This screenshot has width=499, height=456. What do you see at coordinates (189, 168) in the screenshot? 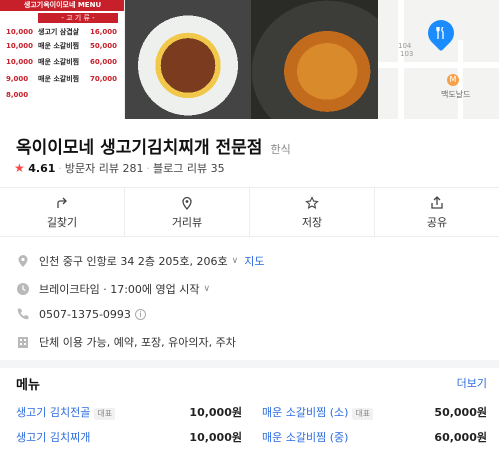
I see `blog-reviews-link: 블로그 리뷰 35` at bounding box center [189, 168].